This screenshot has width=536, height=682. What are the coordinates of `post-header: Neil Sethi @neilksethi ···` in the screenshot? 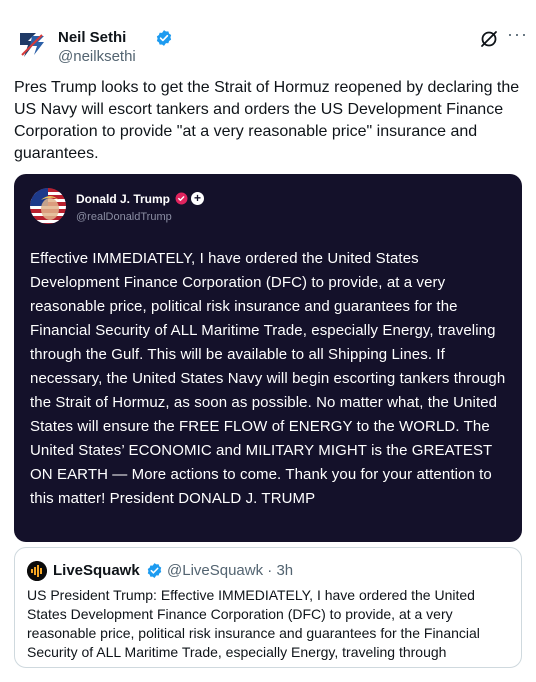 It's located at (270, 46).